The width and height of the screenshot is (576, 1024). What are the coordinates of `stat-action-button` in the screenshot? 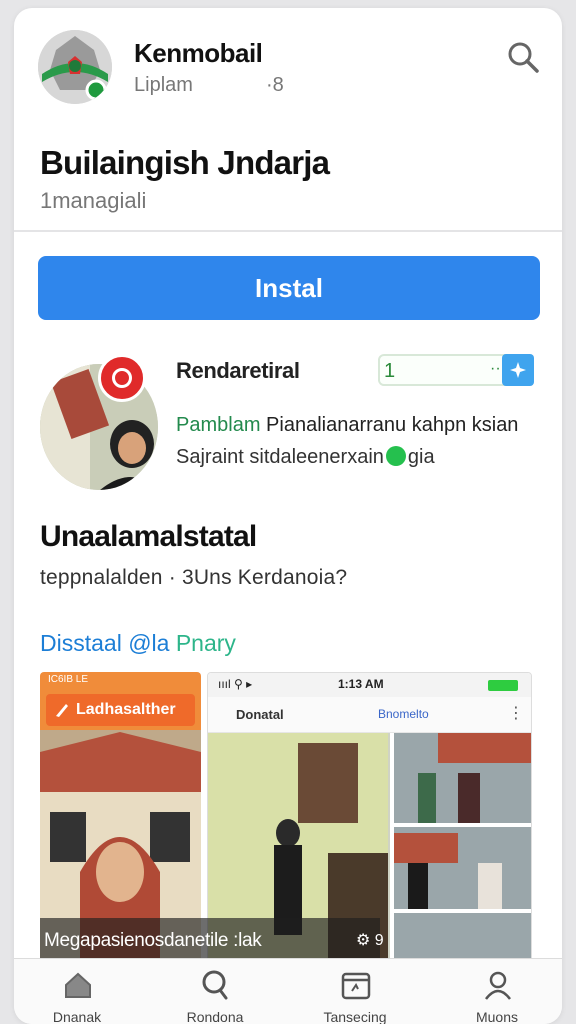 It's located at (518, 370).